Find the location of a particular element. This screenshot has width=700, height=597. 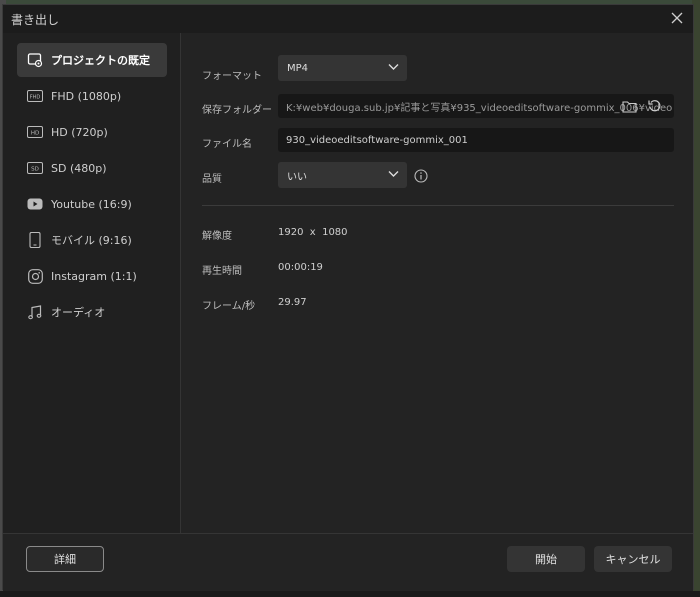

sidebar-item-label: モバイル (9:16) is located at coordinates (91, 240).